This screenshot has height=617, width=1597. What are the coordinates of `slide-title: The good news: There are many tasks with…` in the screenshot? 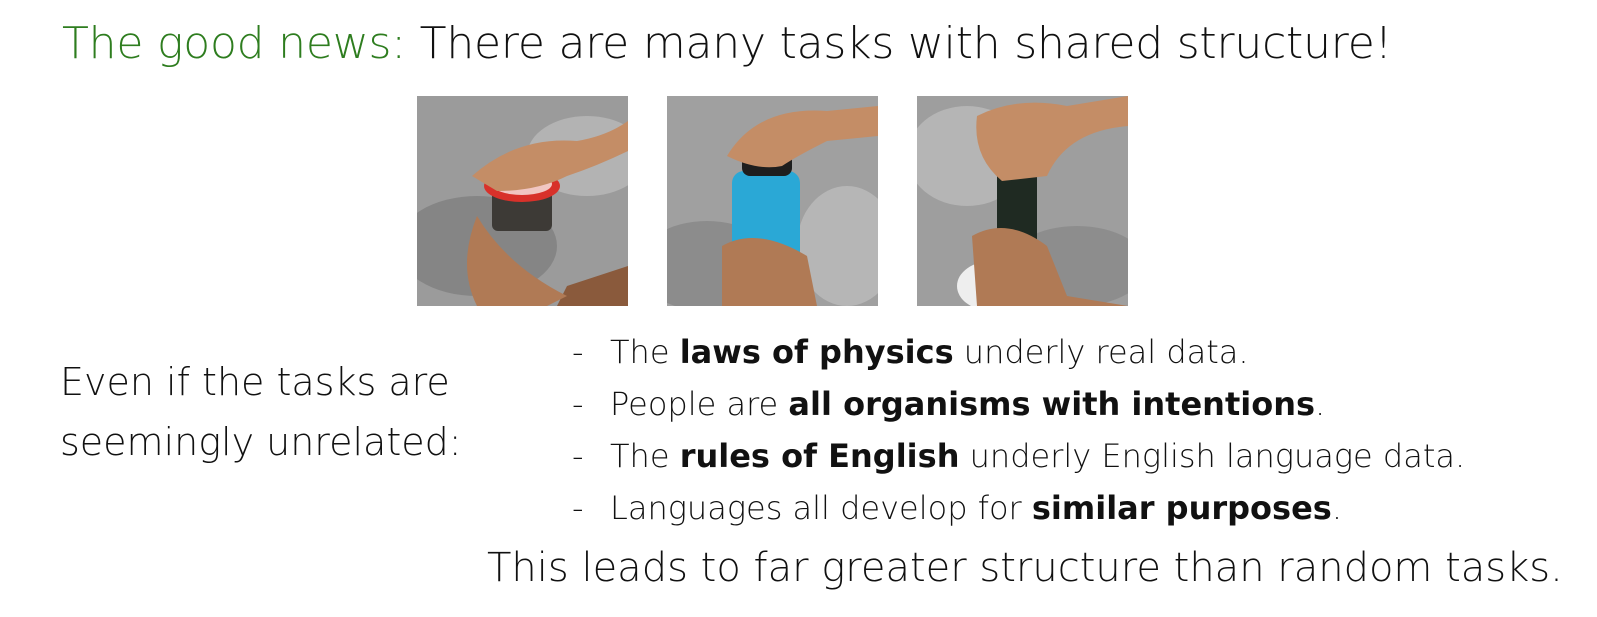 It's located at (727, 43).